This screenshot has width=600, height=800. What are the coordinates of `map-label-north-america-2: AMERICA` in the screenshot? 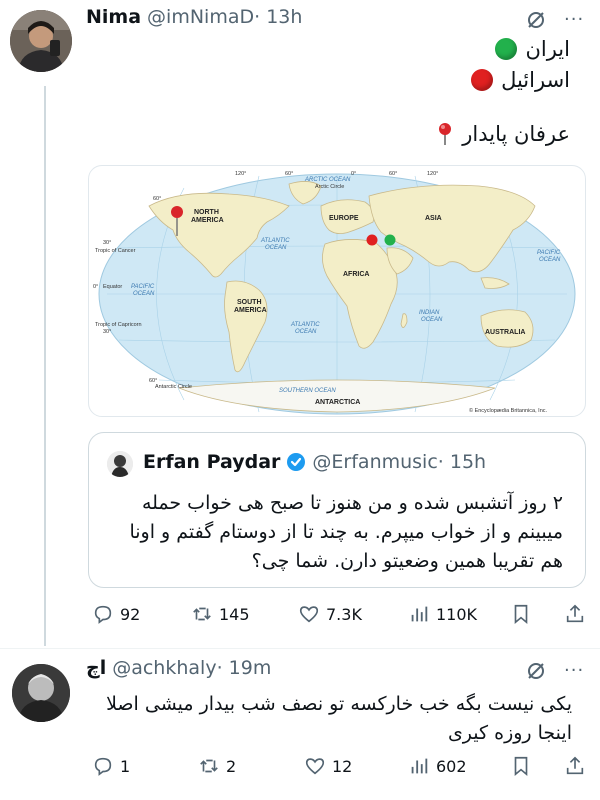 It's located at (207, 220).